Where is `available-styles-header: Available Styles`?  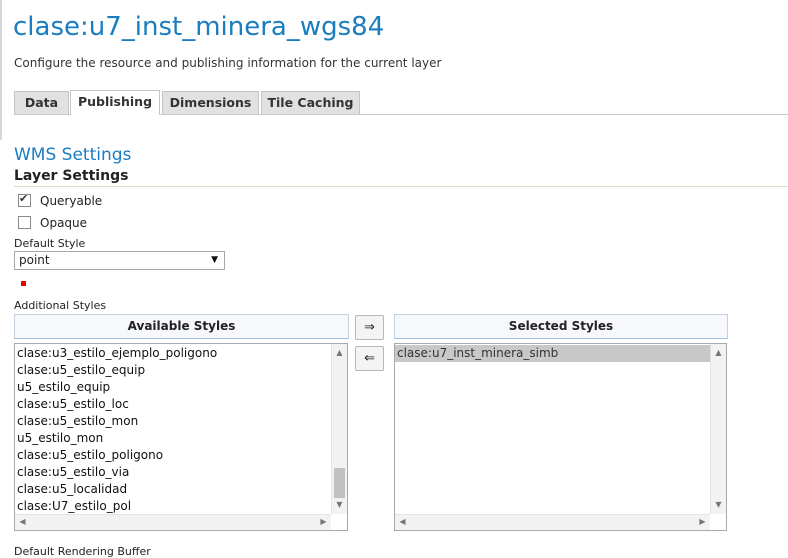 available-styles-header: Available Styles is located at coordinates (181, 326).